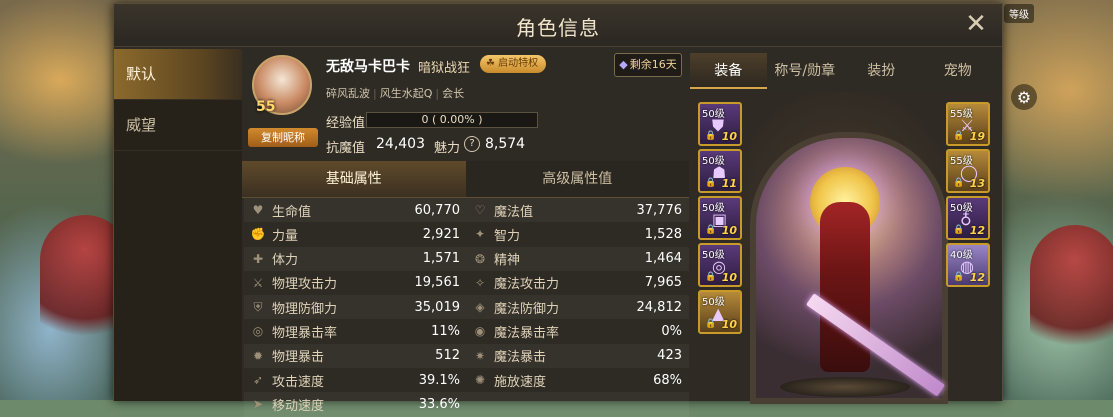 Image resolution: width=1113 pixels, height=417 pixels. I want to click on attribute-label: 魔法攻击力, so click(527, 285).